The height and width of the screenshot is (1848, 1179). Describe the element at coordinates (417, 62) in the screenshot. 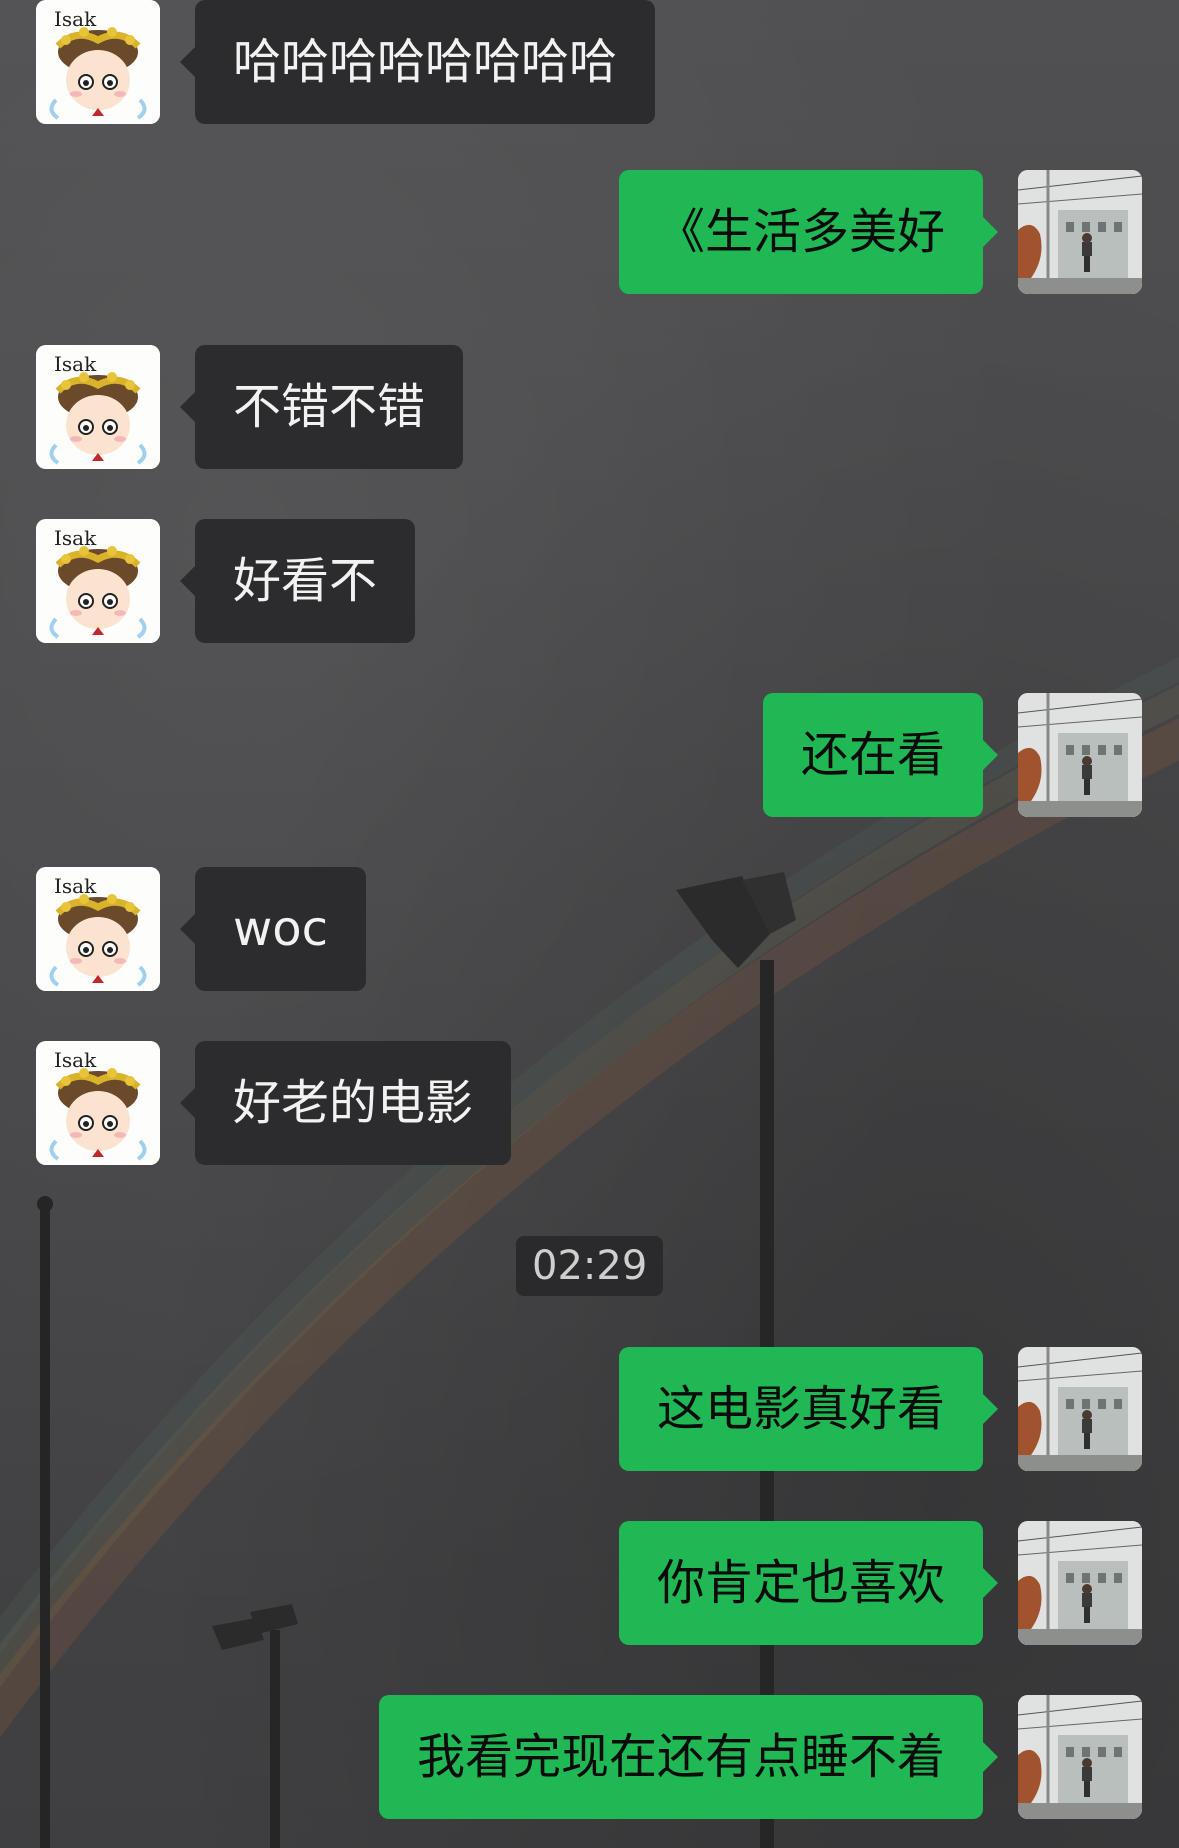

I see `message-bubble: 哈哈哈哈哈哈哈哈` at that location.